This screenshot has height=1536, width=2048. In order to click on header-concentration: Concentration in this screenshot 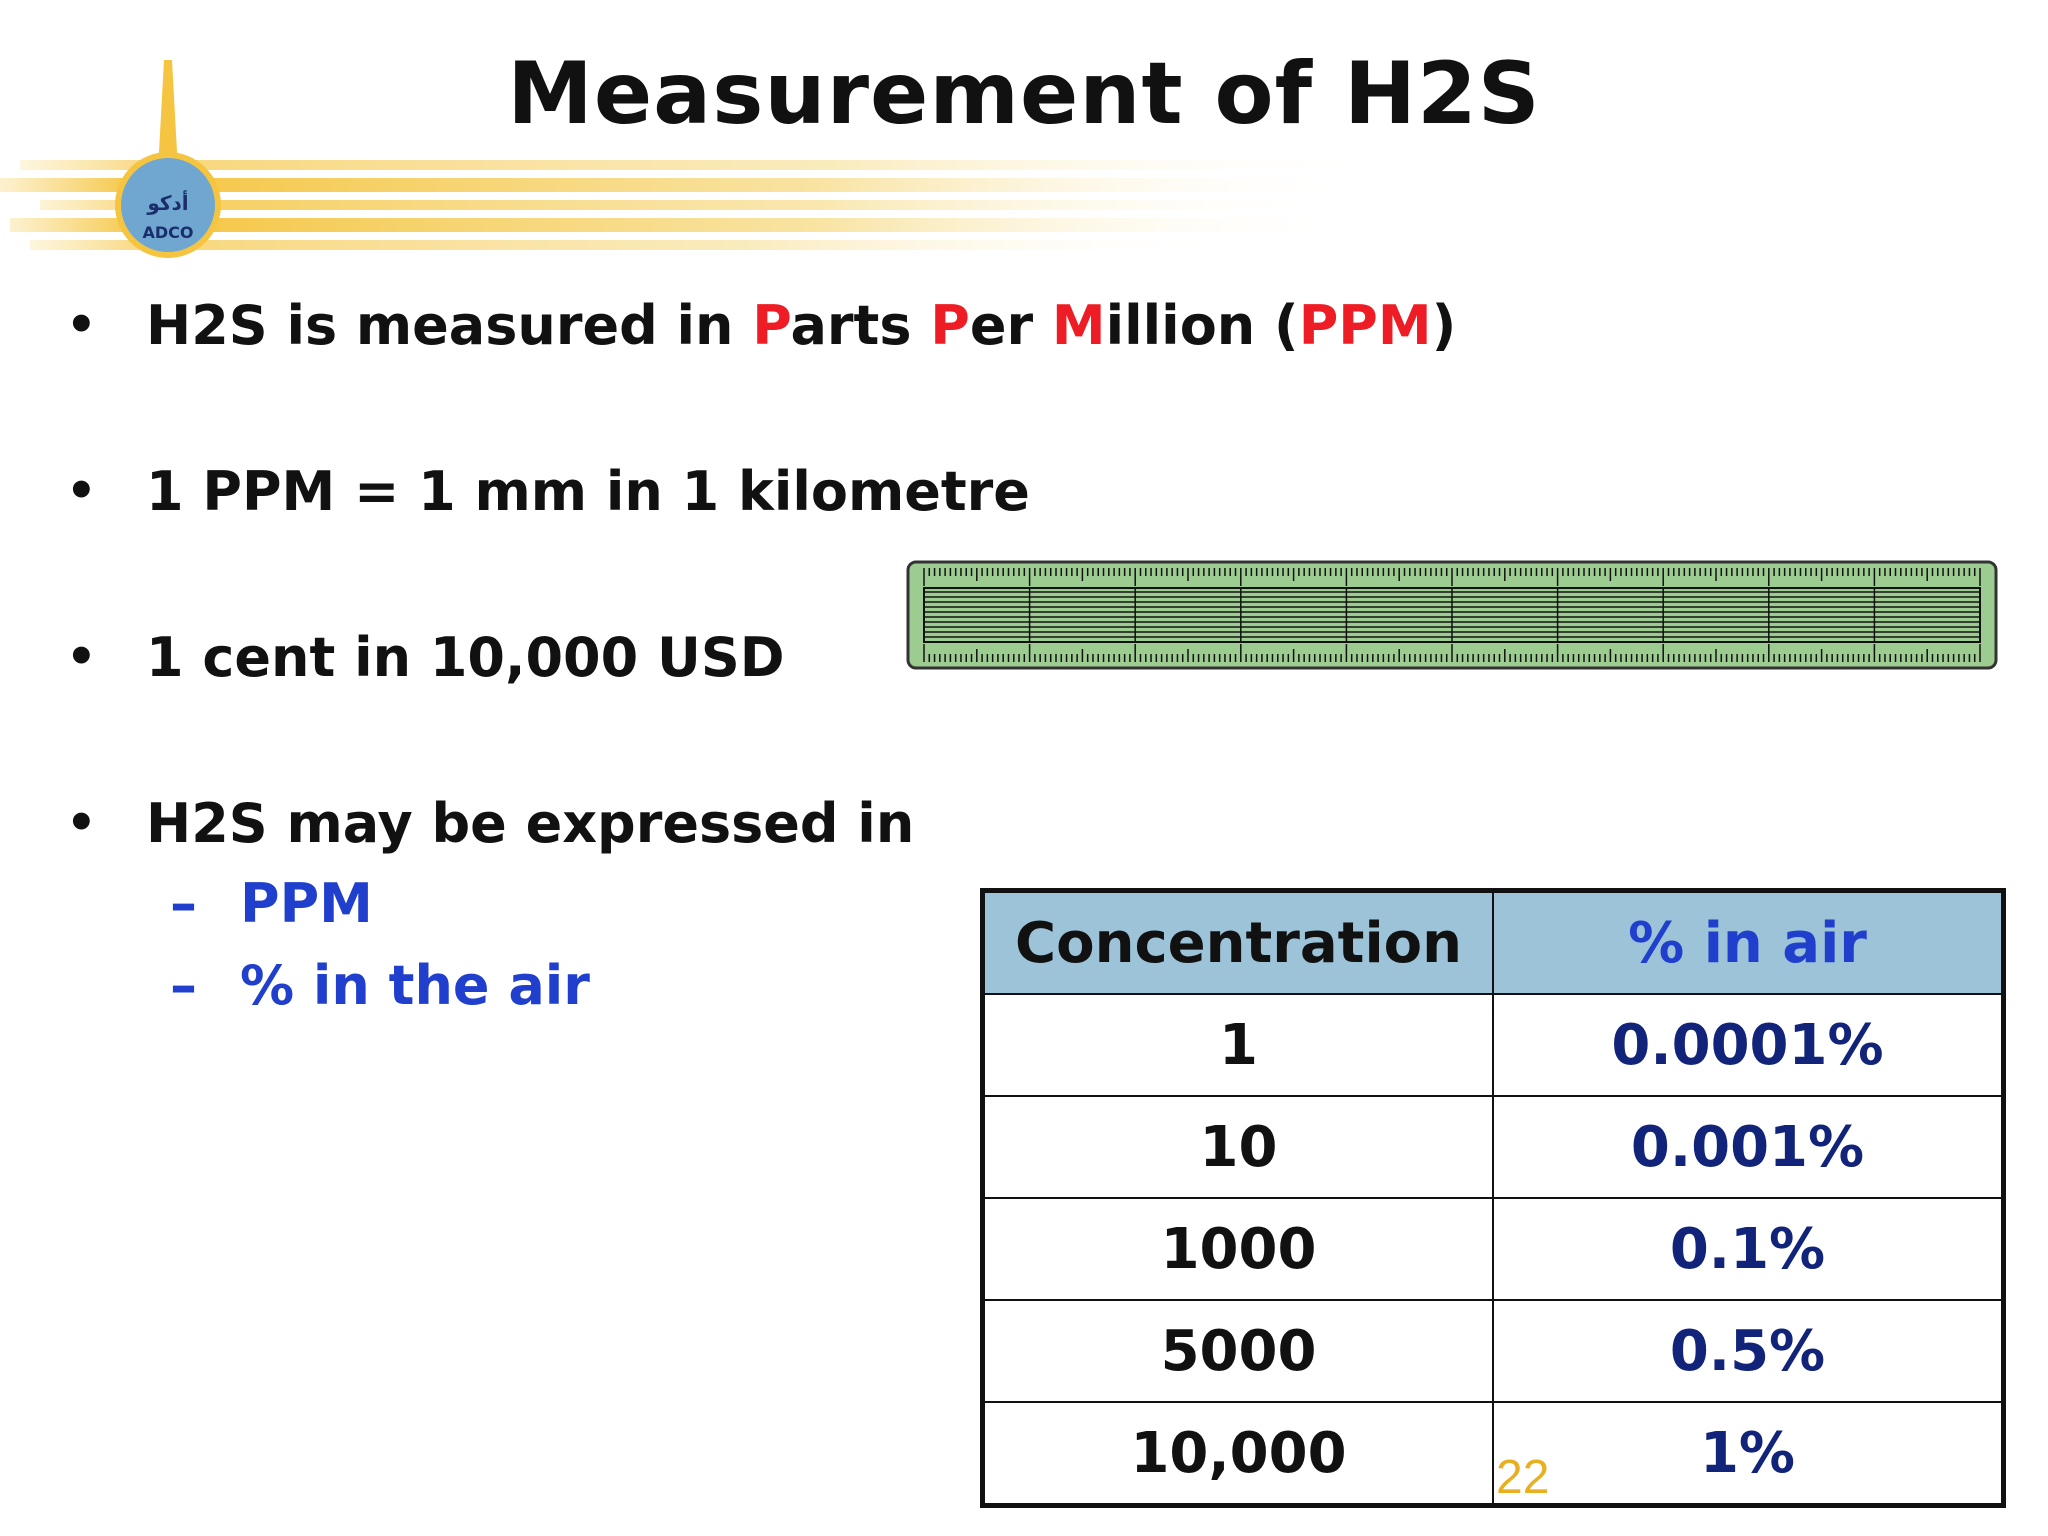, I will do `click(1237, 942)`.